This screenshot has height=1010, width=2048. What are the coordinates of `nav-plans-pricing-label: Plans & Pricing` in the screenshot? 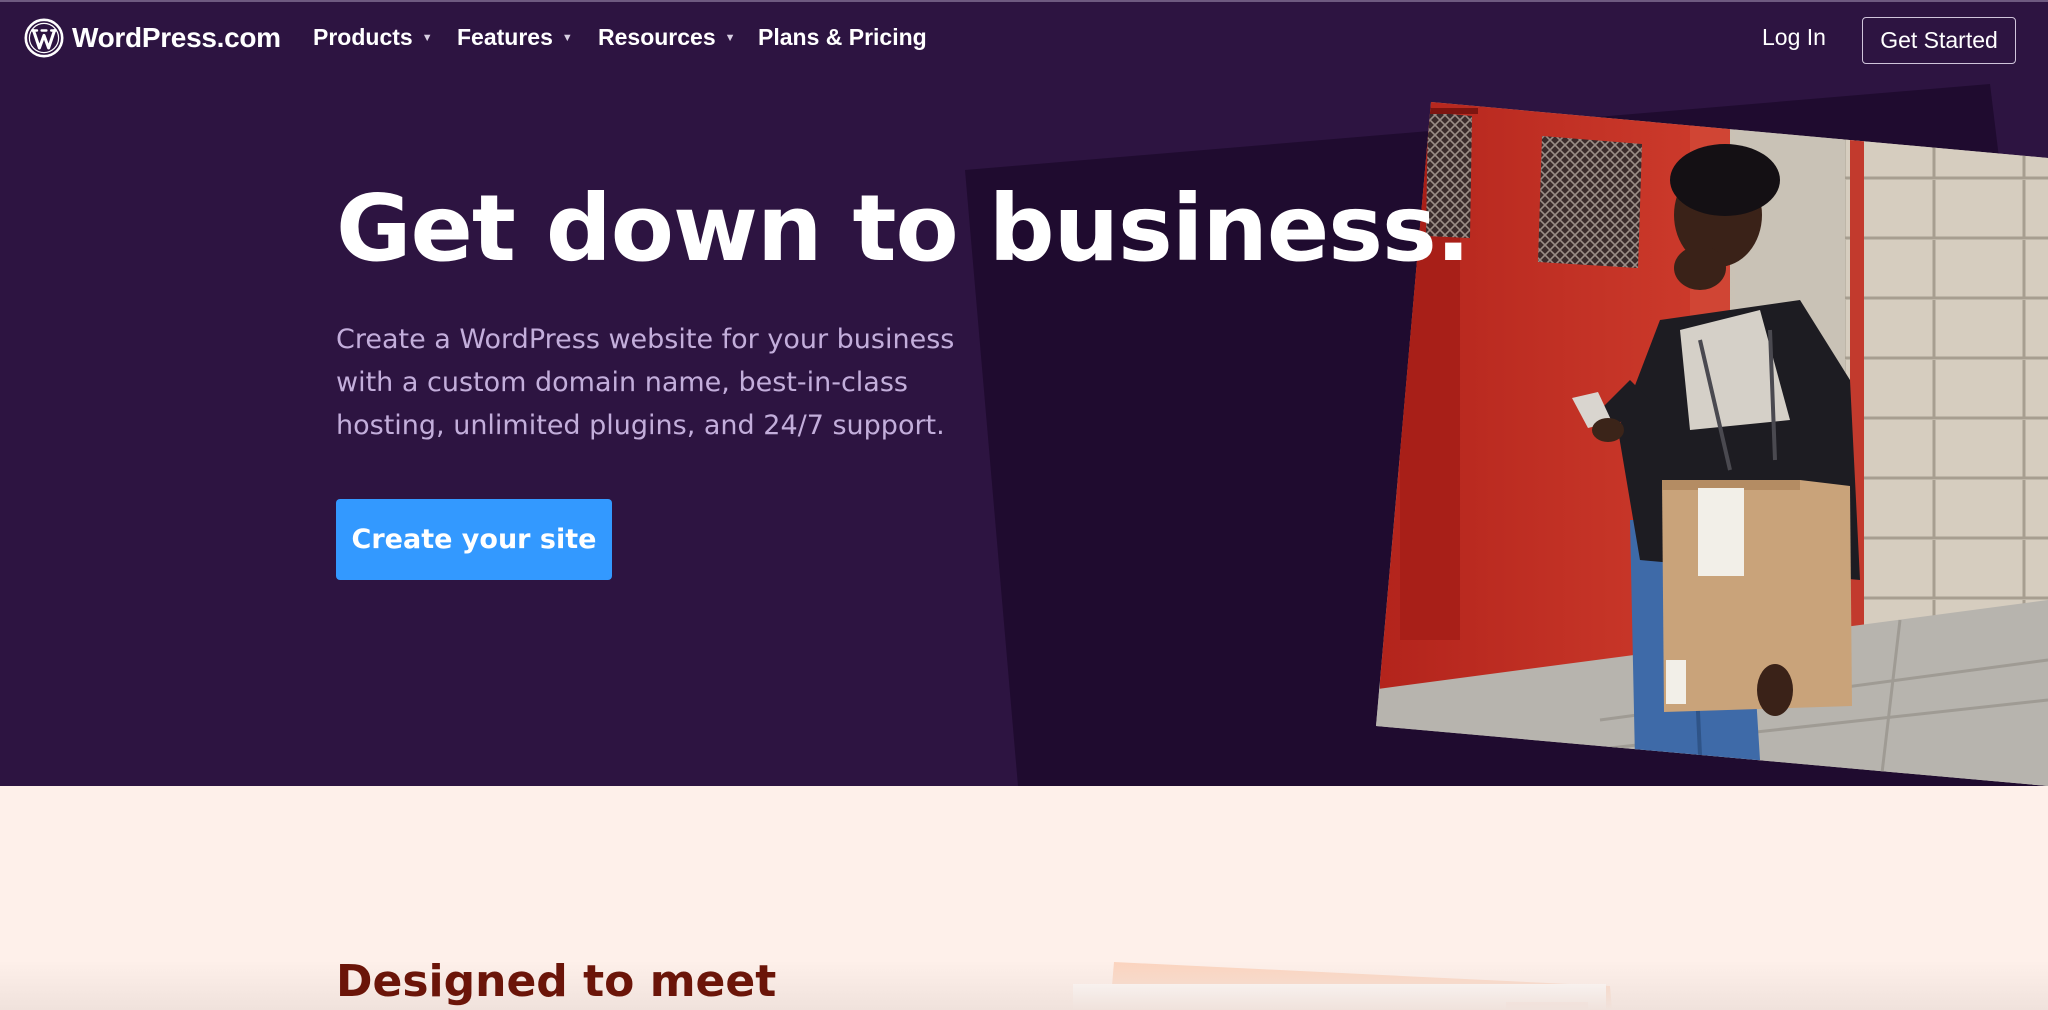 It's located at (842, 37).